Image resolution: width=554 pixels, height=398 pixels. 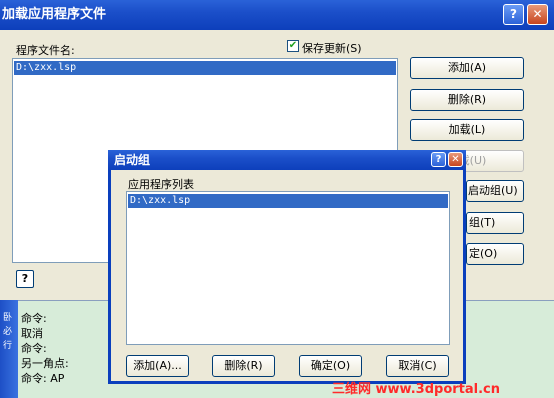 What do you see at coordinates (495, 223) in the screenshot?
I see `group-button: 组(T)` at bounding box center [495, 223].